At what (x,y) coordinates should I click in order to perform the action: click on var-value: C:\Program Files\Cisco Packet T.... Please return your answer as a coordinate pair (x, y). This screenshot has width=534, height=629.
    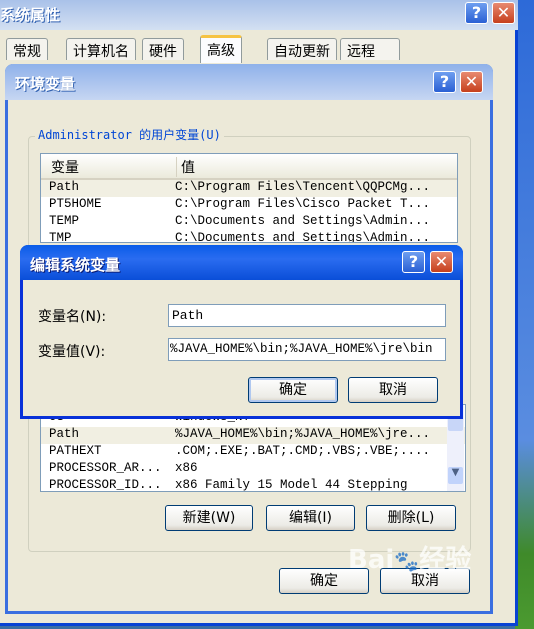
    Looking at the image, I should click on (303, 204).